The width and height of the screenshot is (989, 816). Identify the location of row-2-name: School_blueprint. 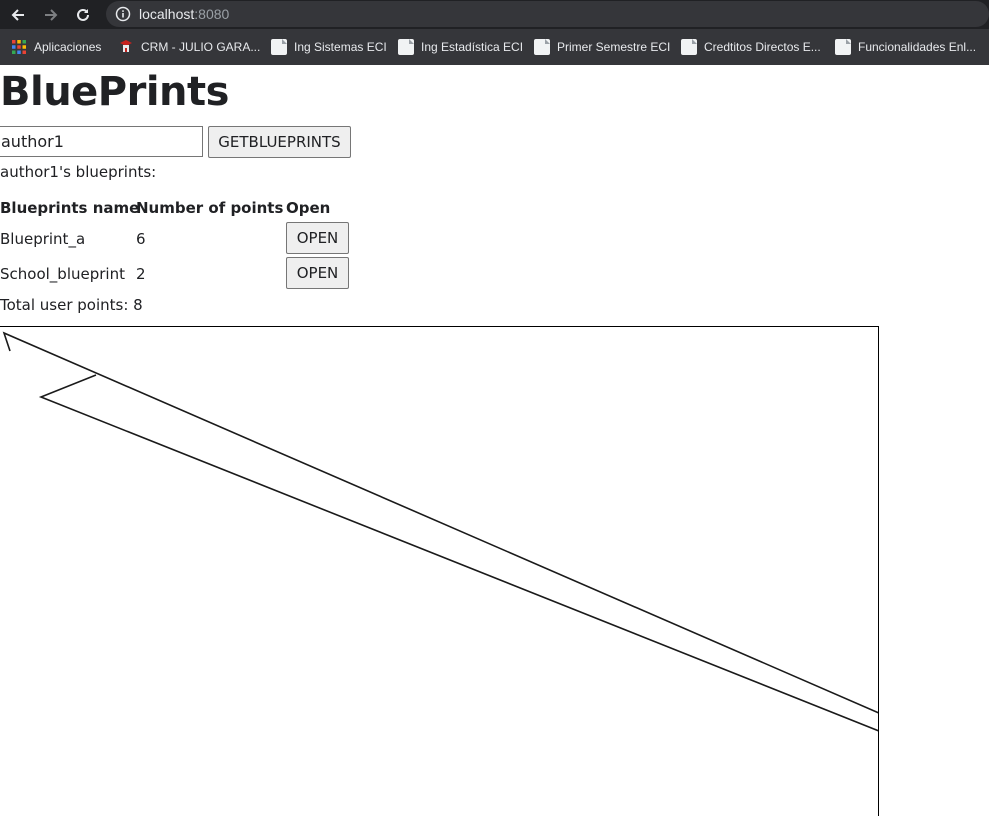
(62, 274).